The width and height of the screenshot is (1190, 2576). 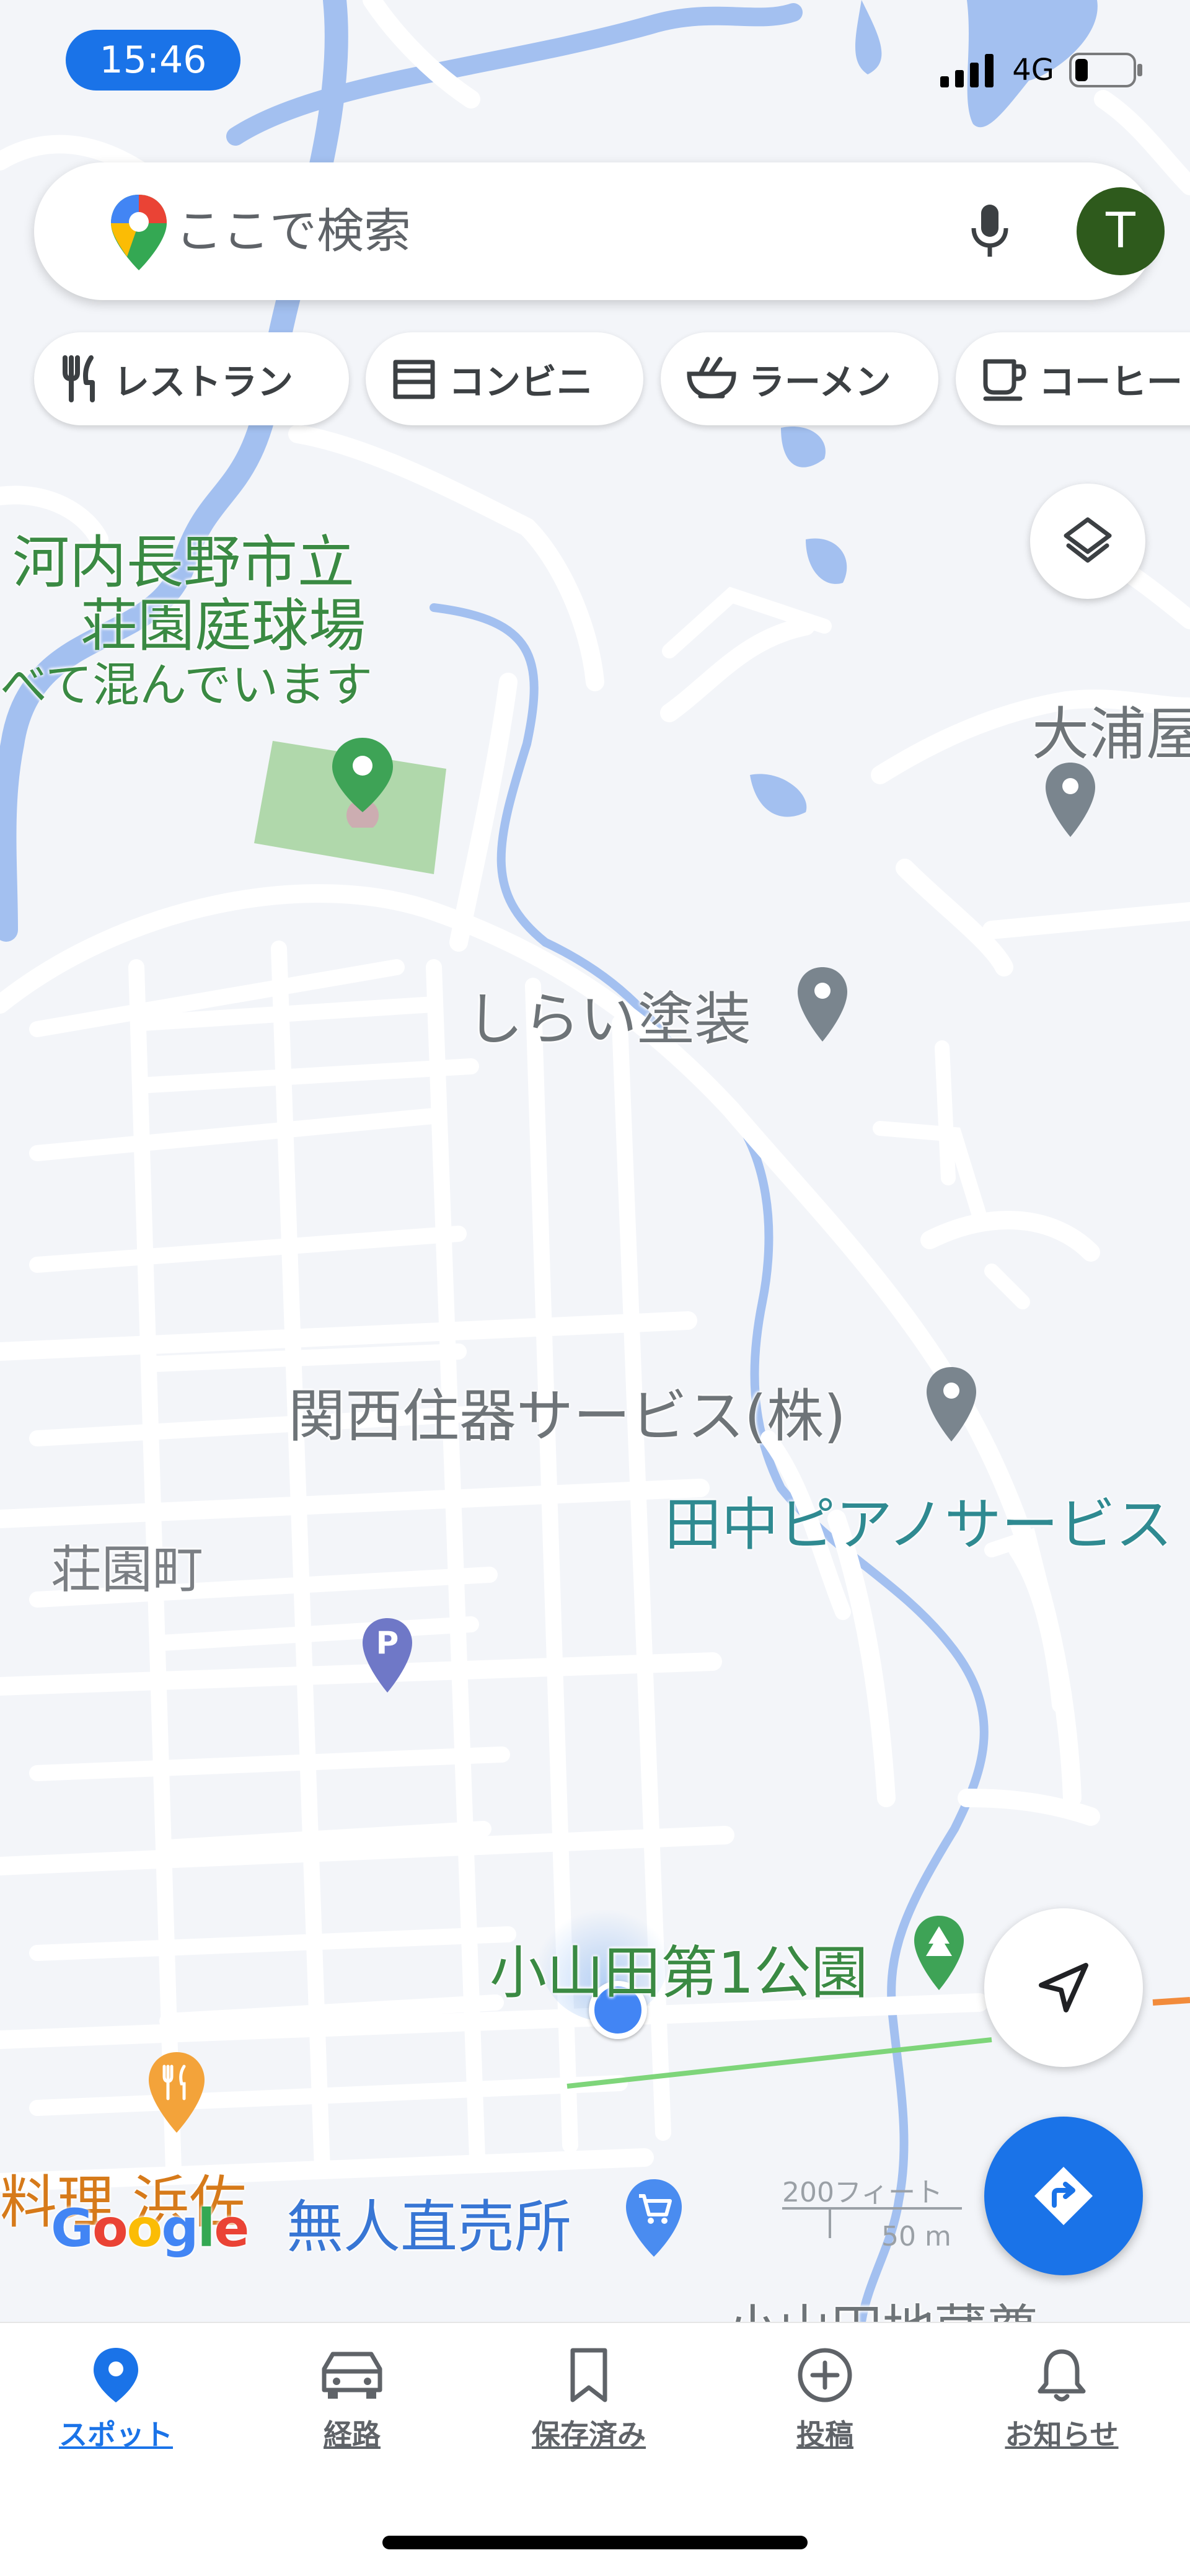 What do you see at coordinates (203, 382) in the screenshot?
I see `chip-restaurant-label: レストラン` at bounding box center [203, 382].